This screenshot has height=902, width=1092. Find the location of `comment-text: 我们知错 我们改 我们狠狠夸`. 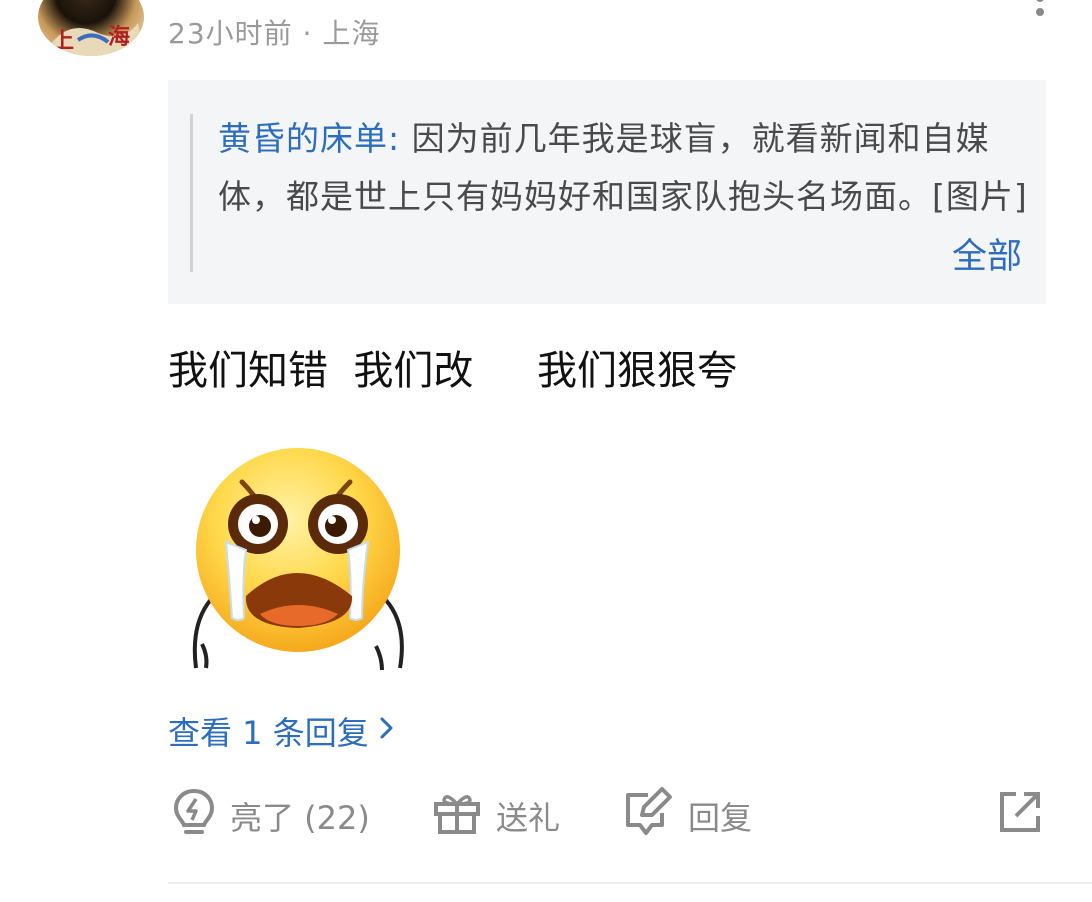

comment-text: 我们知错 我们改 我们狠狠夸 is located at coordinates (453, 371).